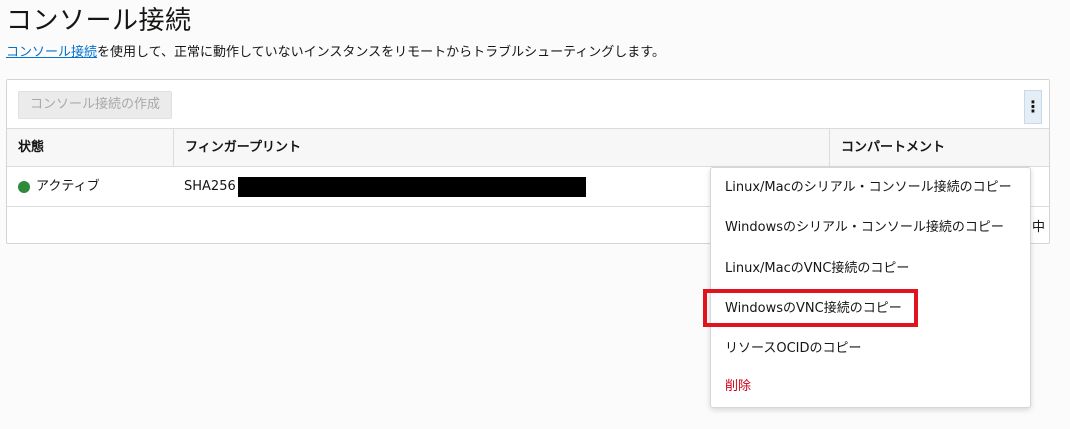 Image resolution: width=1070 pixels, height=429 pixels. I want to click on fingerprint-prefix: SHA256, so click(210, 186).